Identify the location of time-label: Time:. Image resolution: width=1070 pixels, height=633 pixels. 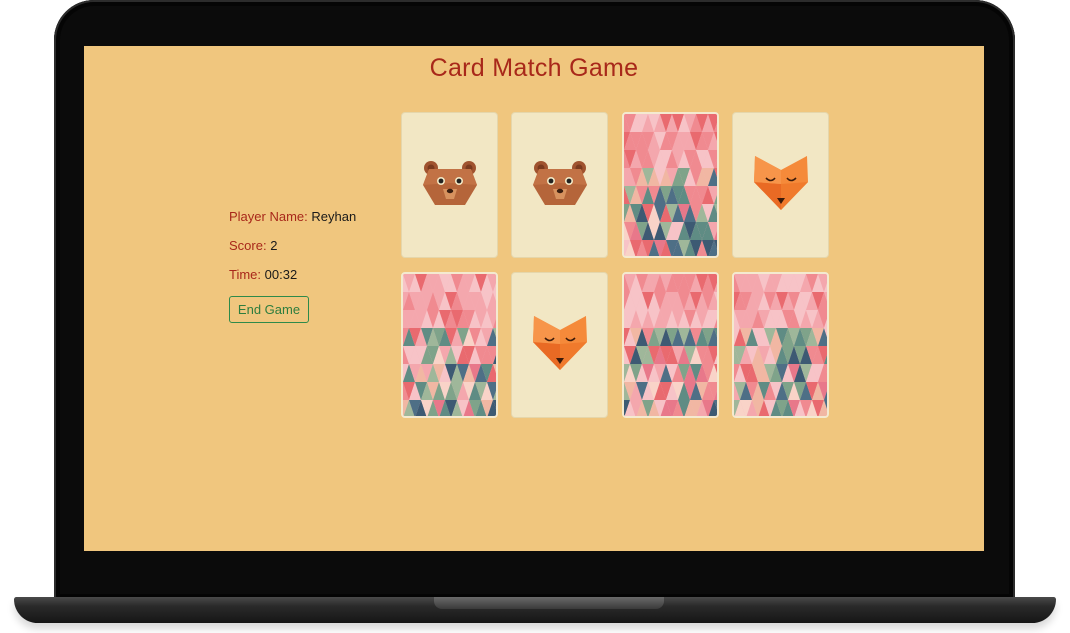
(245, 274).